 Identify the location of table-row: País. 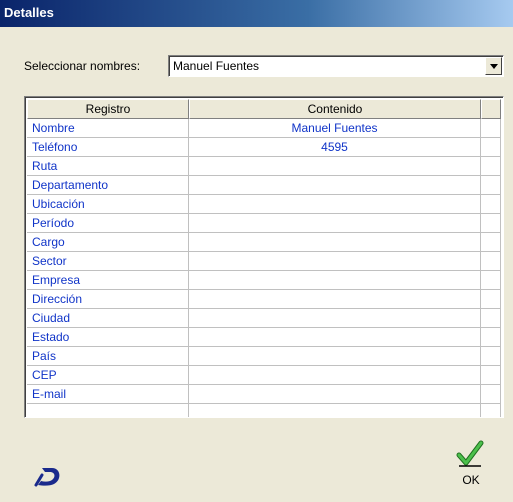
(264, 356).